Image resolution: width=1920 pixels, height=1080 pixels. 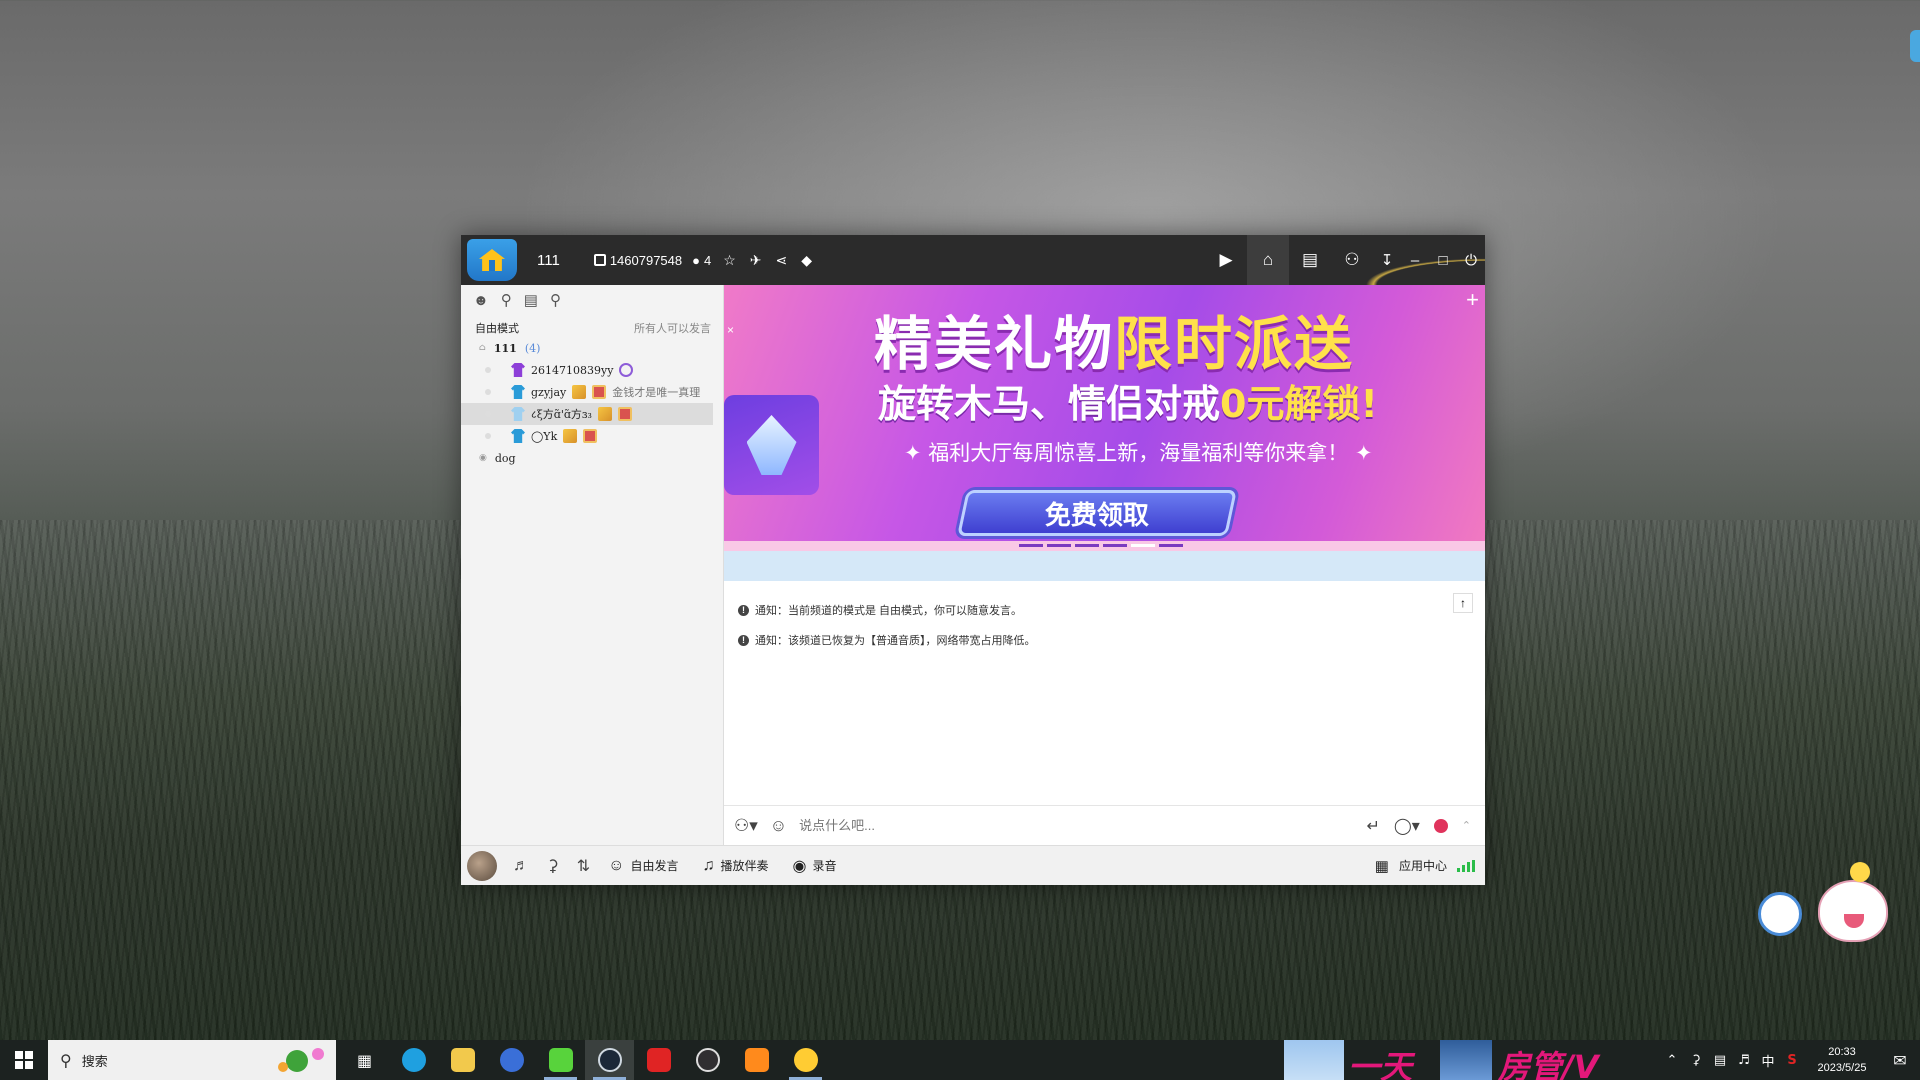 I want to click on channel-item: ◉ dog, so click(x=592, y=458).